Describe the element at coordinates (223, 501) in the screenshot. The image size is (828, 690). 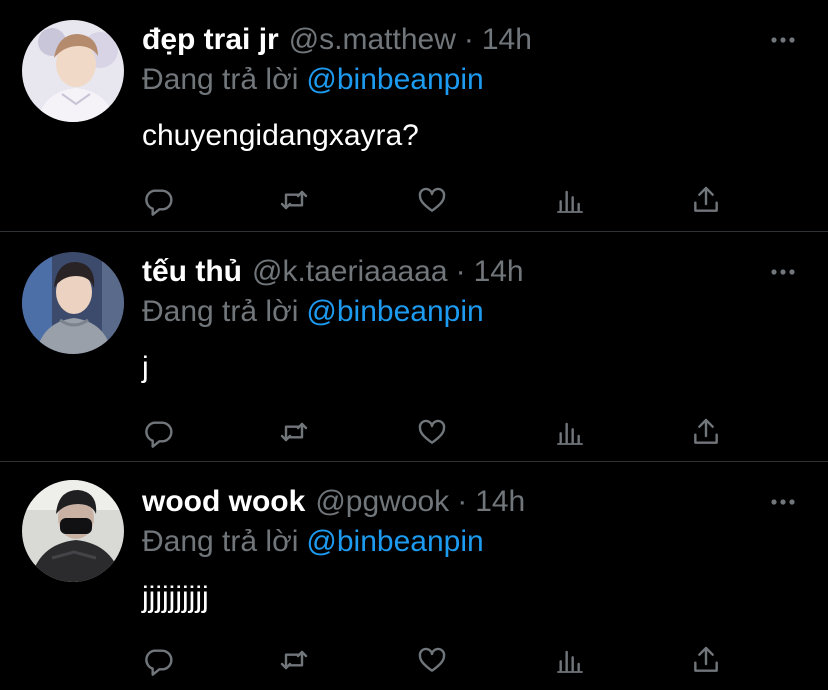
I see `display-name: wood wook` at that location.